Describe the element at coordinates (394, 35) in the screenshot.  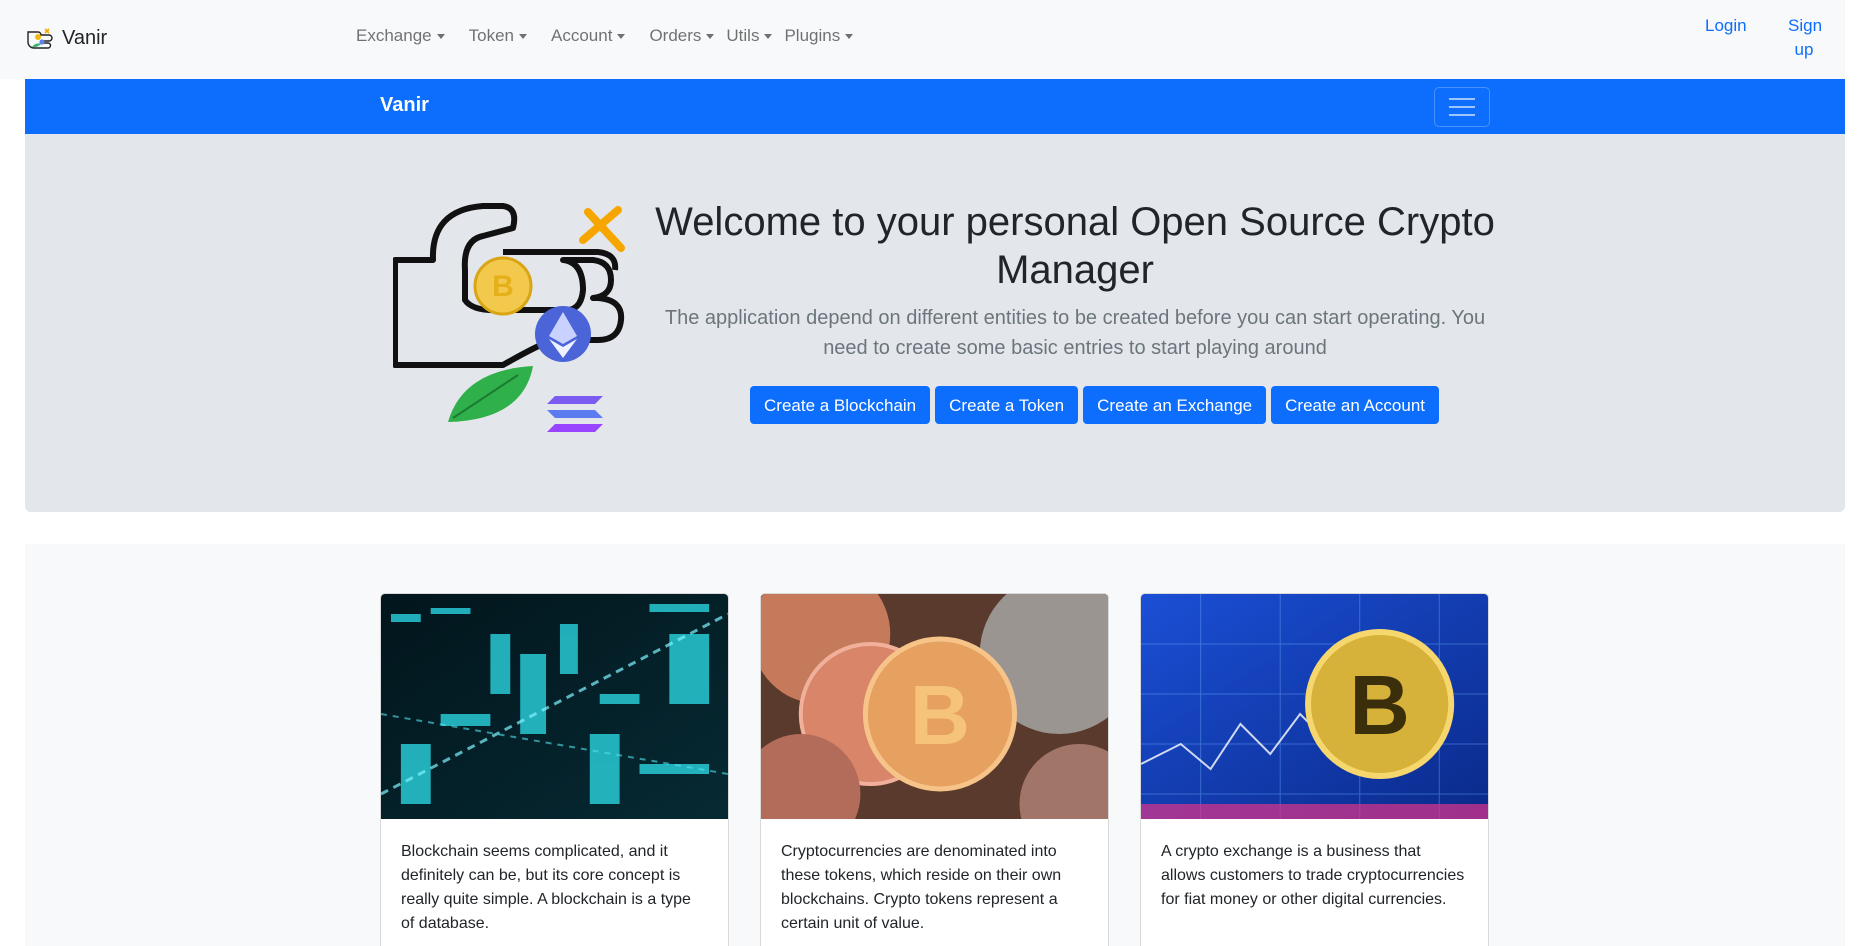
I see `menu-exchange-label: Exchange` at that location.